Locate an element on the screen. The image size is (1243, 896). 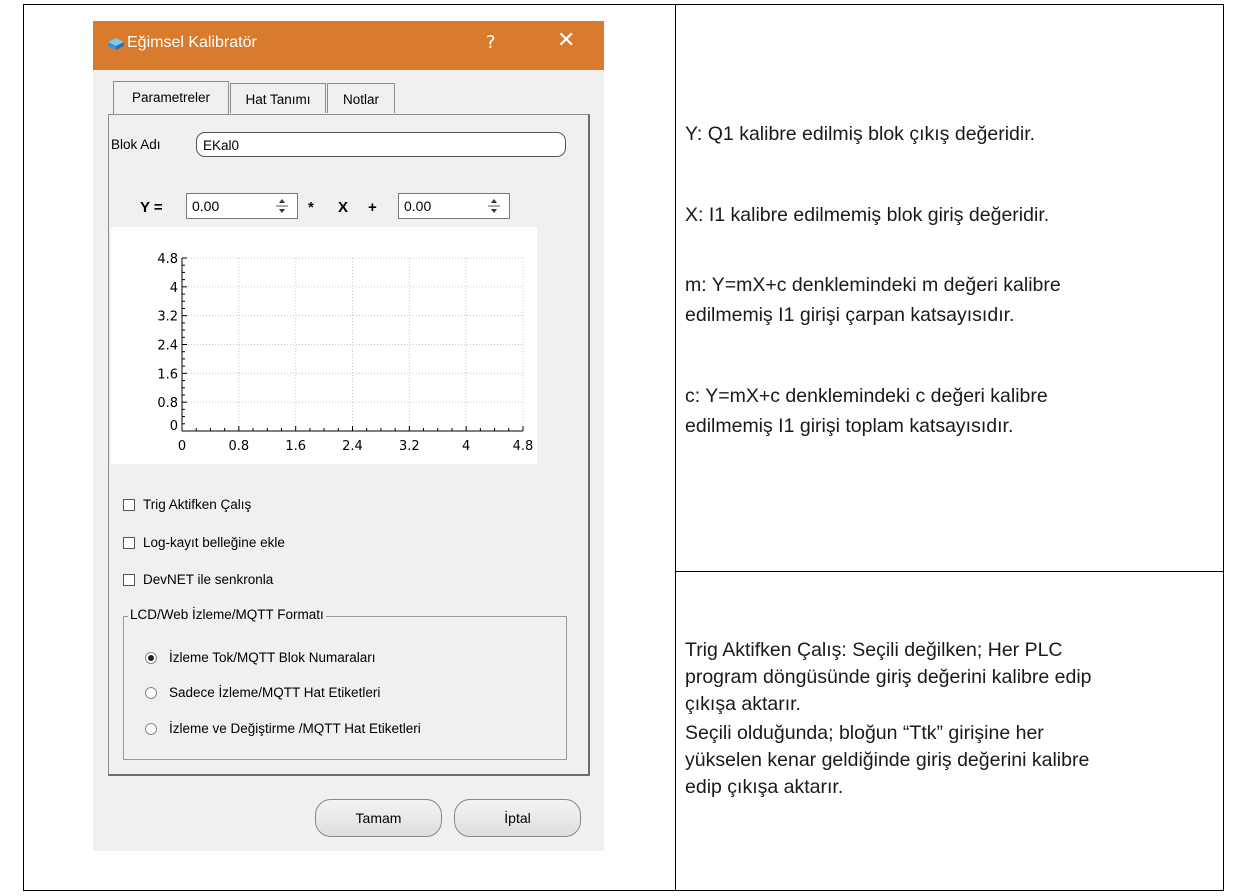
tab-parameters: Parametreler is located at coordinates (171, 97).